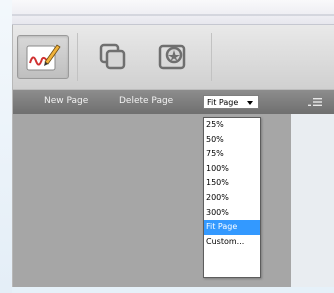 The width and height of the screenshot is (334, 293). Describe the element at coordinates (146, 101) in the screenshot. I see `delete-page-button: Delete Page` at that location.